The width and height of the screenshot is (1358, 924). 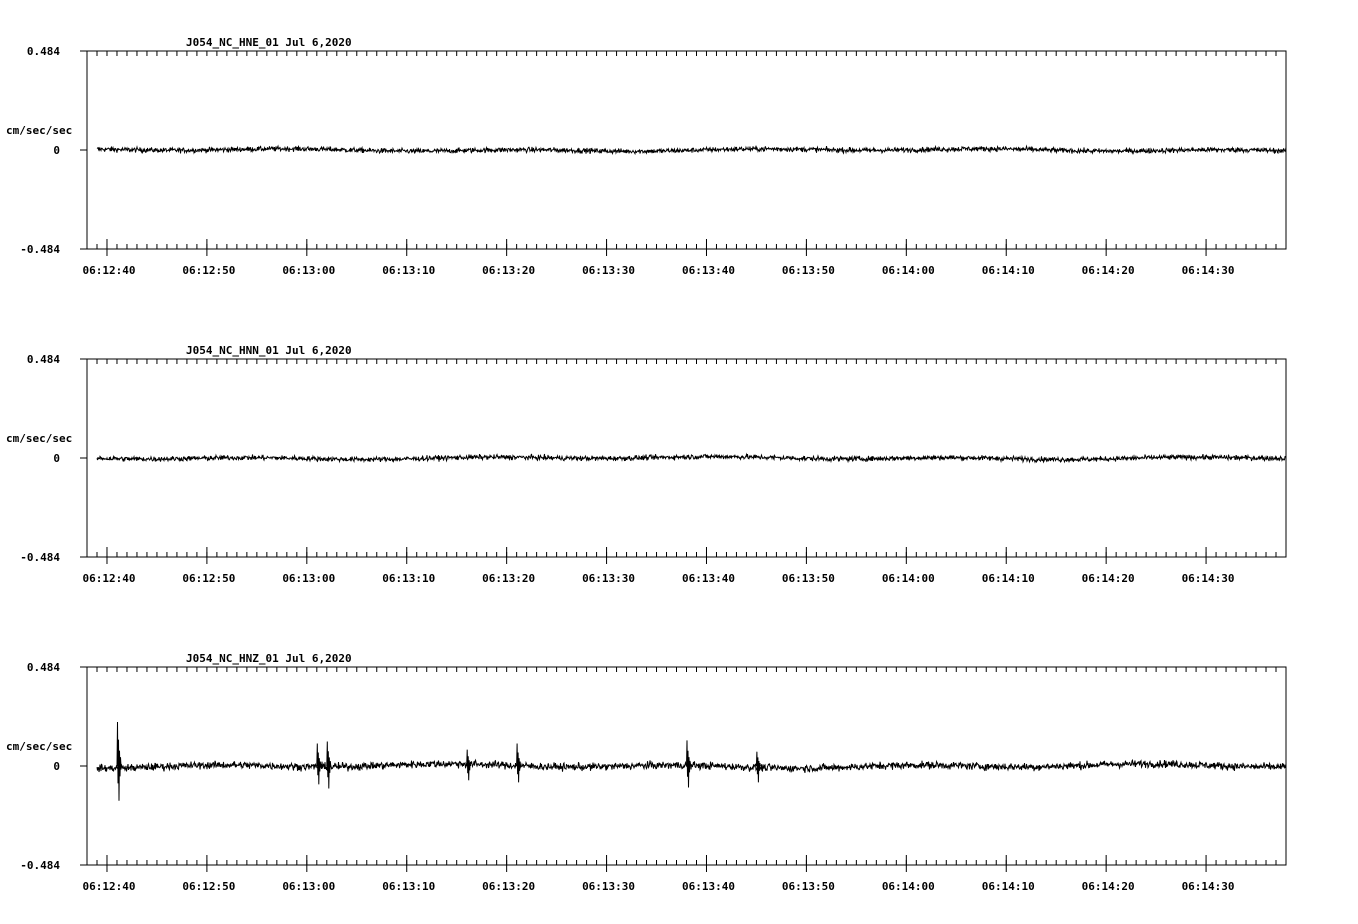 I want to click on chart-title: J054_NC_HNZ_01 Jul 6,2020, so click(x=269, y=658).